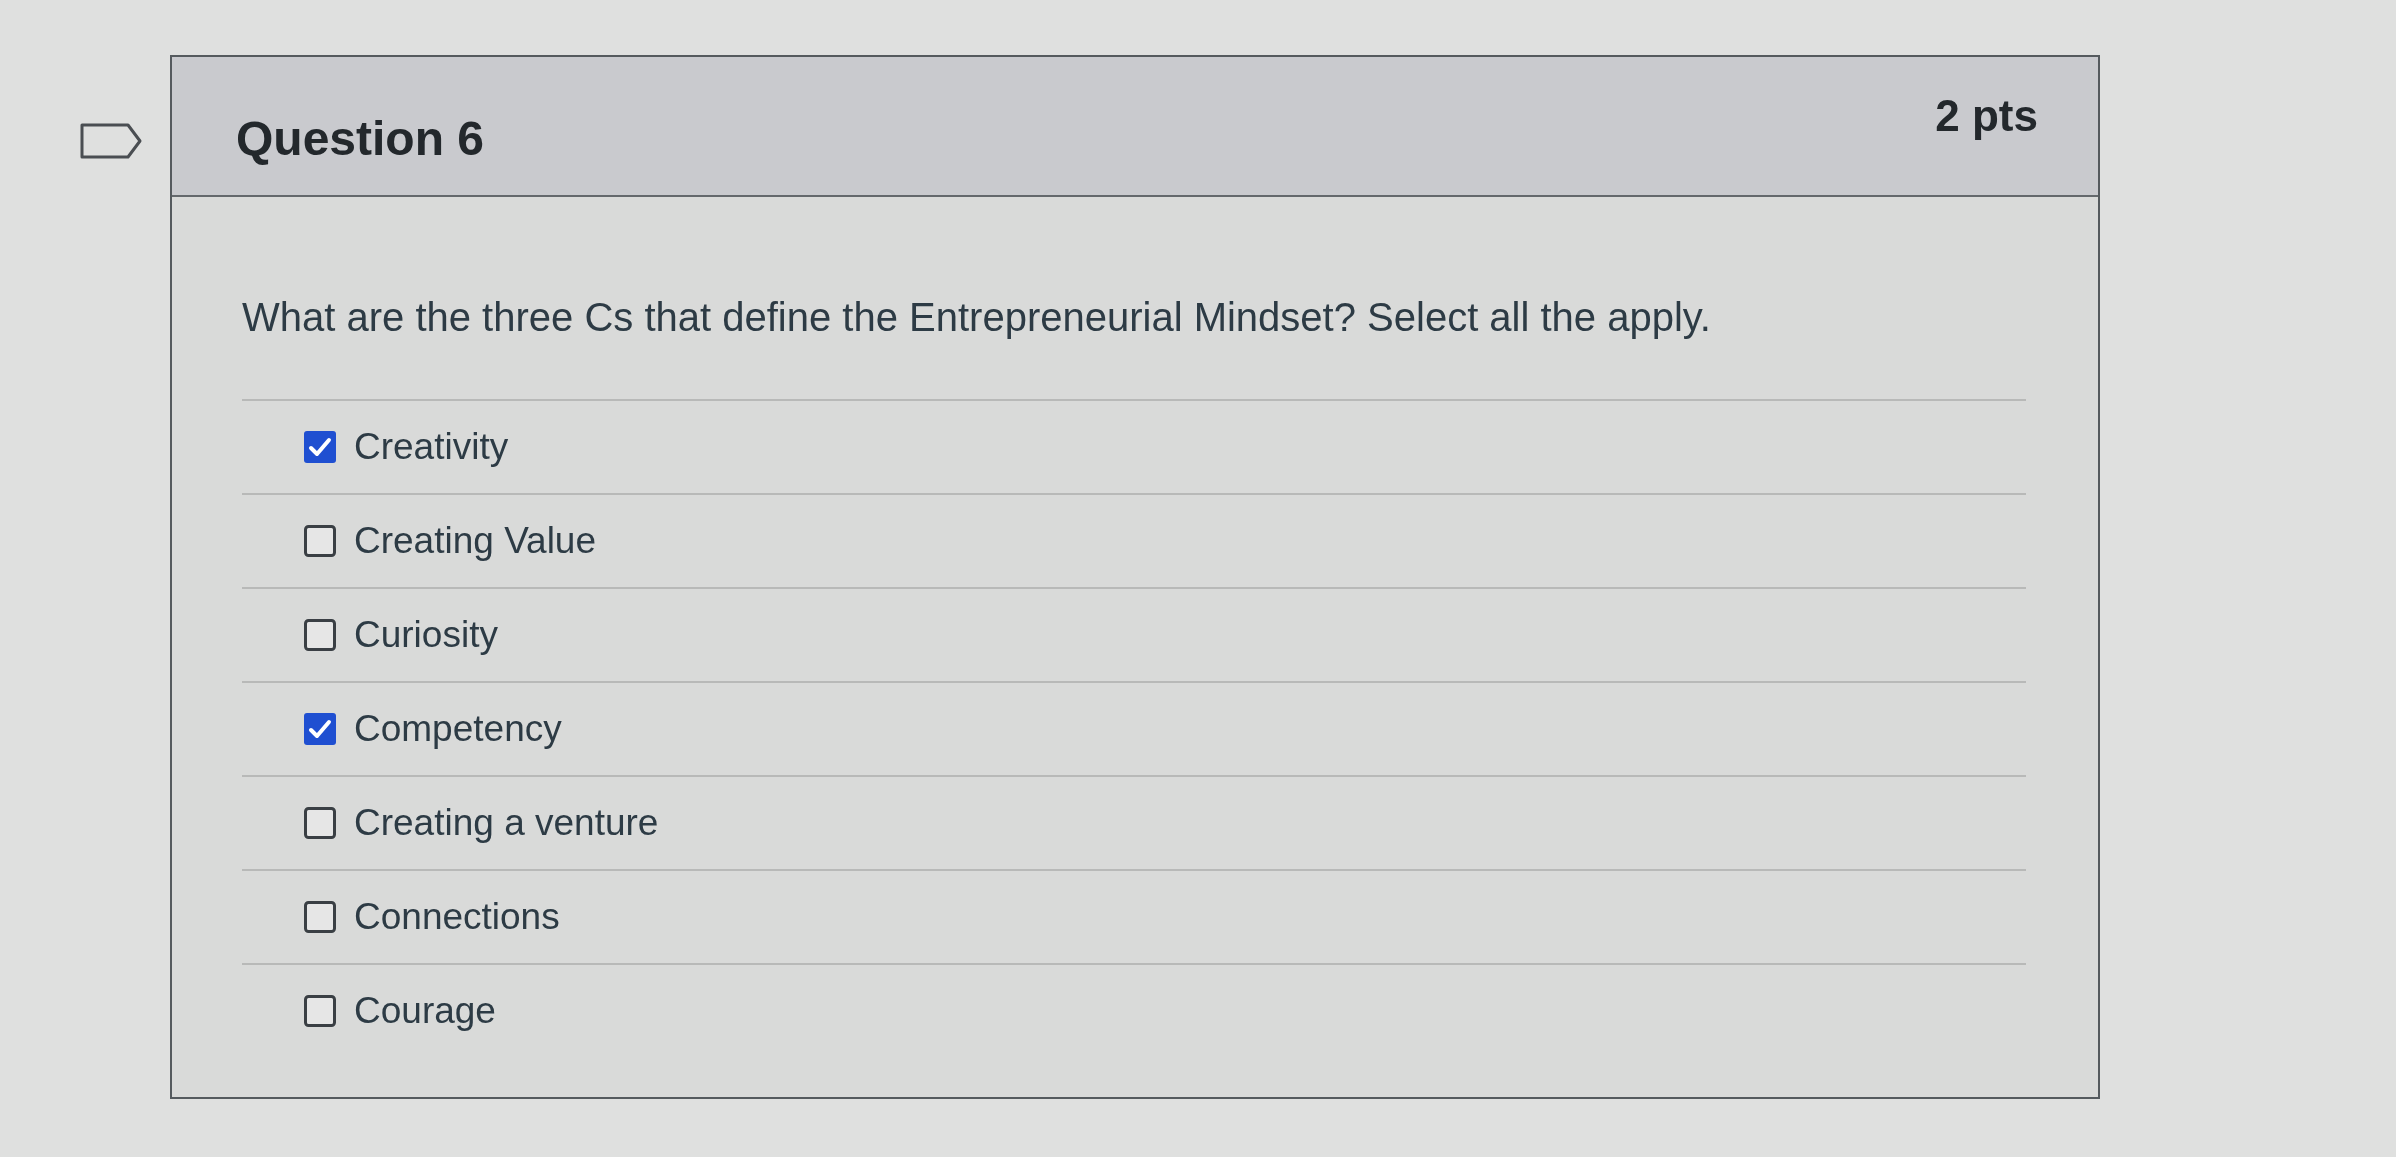 The height and width of the screenshot is (1157, 2396). What do you see at coordinates (475, 541) in the screenshot?
I see `option-label: Creating Value` at bounding box center [475, 541].